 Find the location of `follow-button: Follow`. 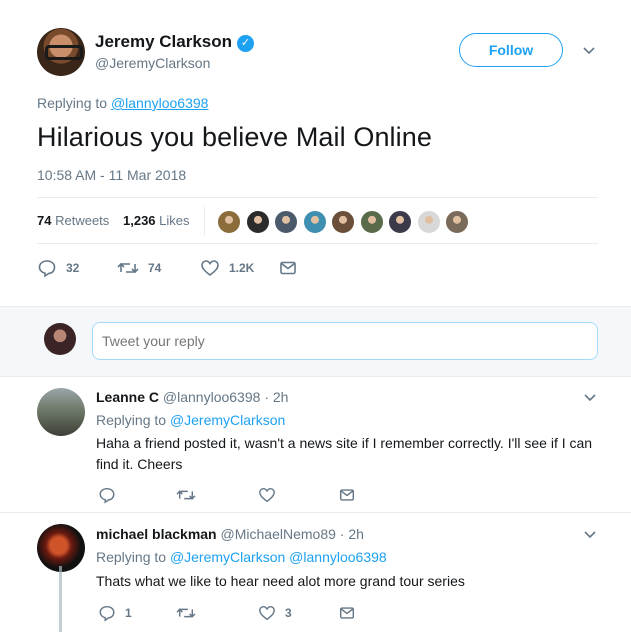

follow-button: Follow is located at coordinates (511, 50).